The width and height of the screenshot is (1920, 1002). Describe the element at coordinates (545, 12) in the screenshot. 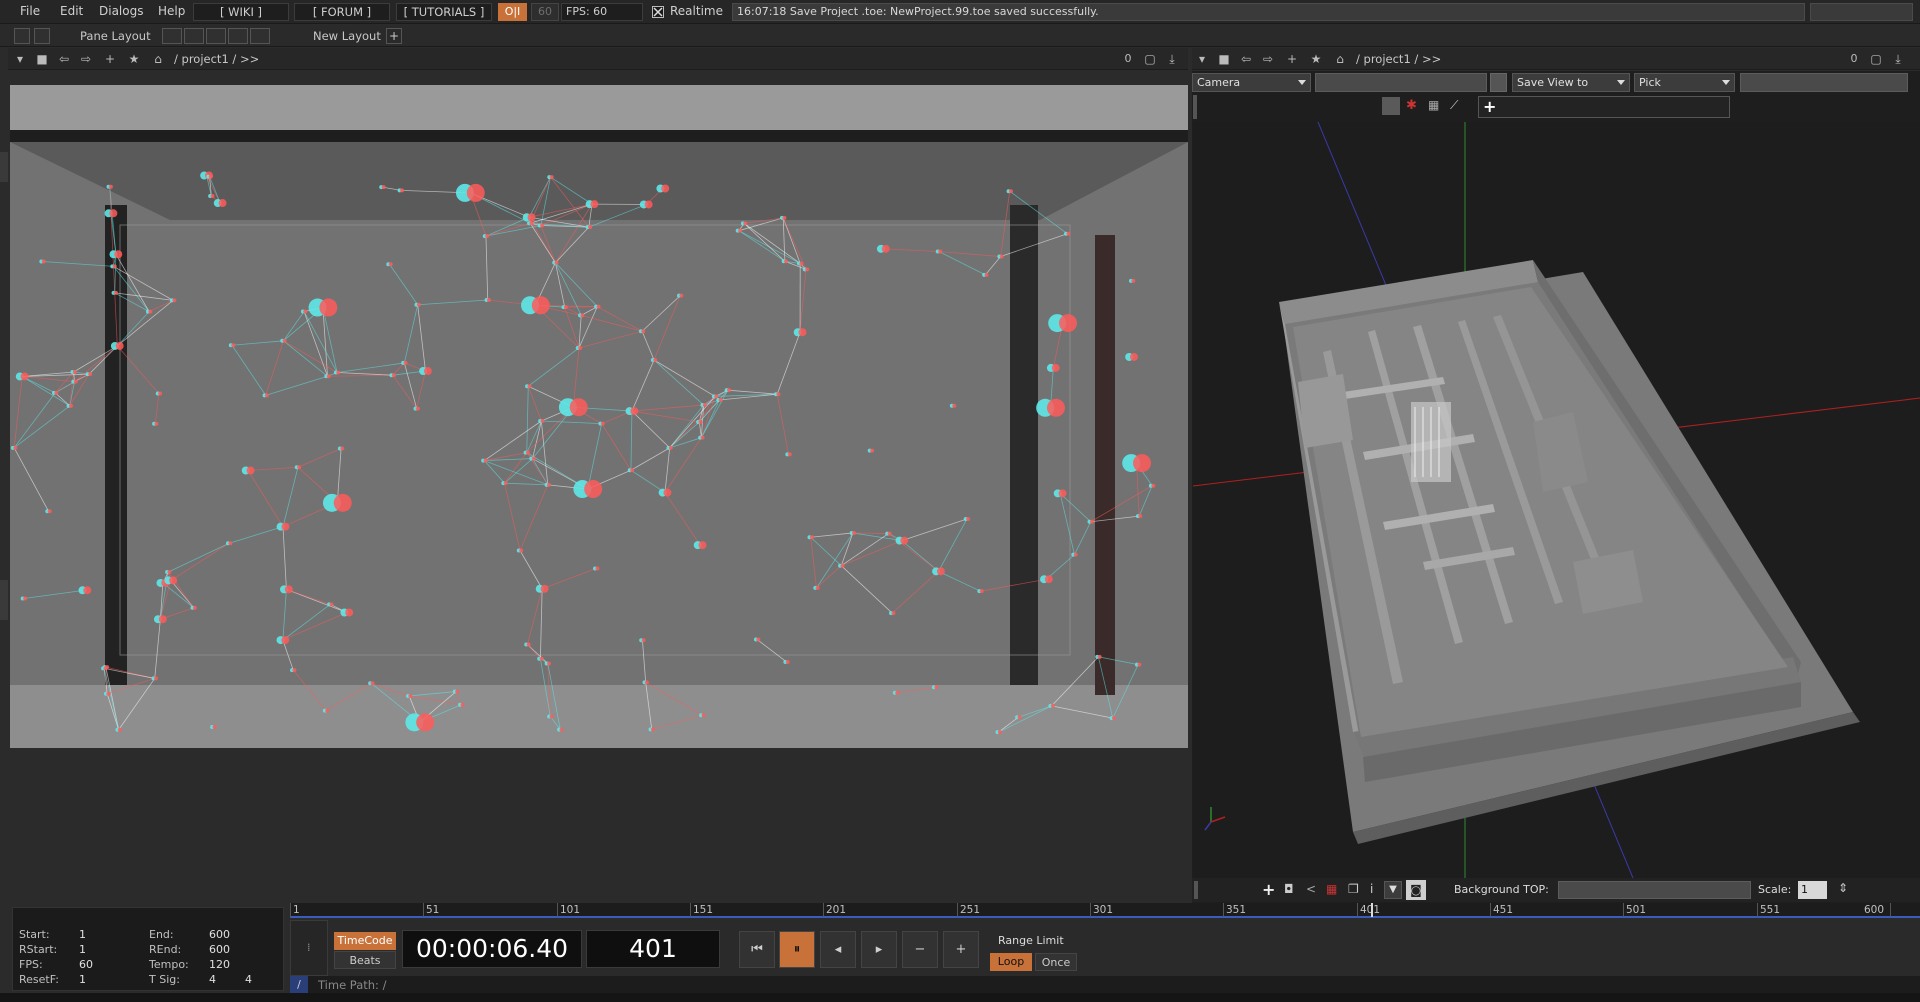

I see `fps-limit-button: 60` at that location.